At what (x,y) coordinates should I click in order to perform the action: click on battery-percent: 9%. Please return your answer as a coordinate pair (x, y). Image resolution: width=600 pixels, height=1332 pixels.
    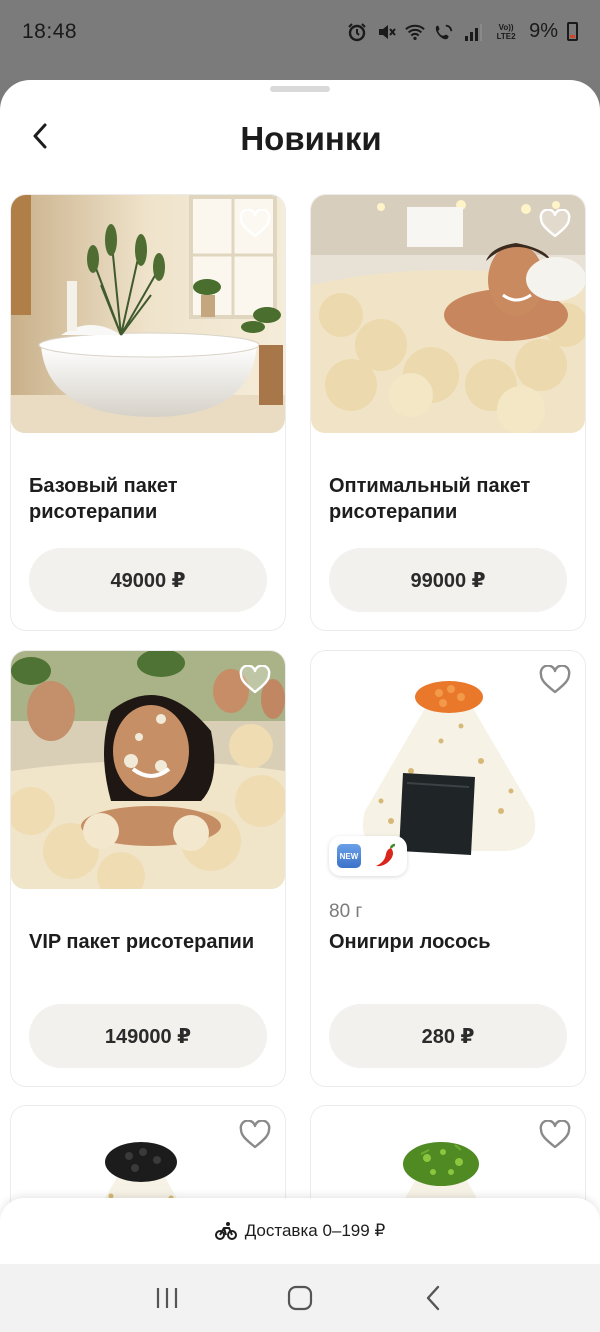
    Looking at the image, I should click on (543, 31).